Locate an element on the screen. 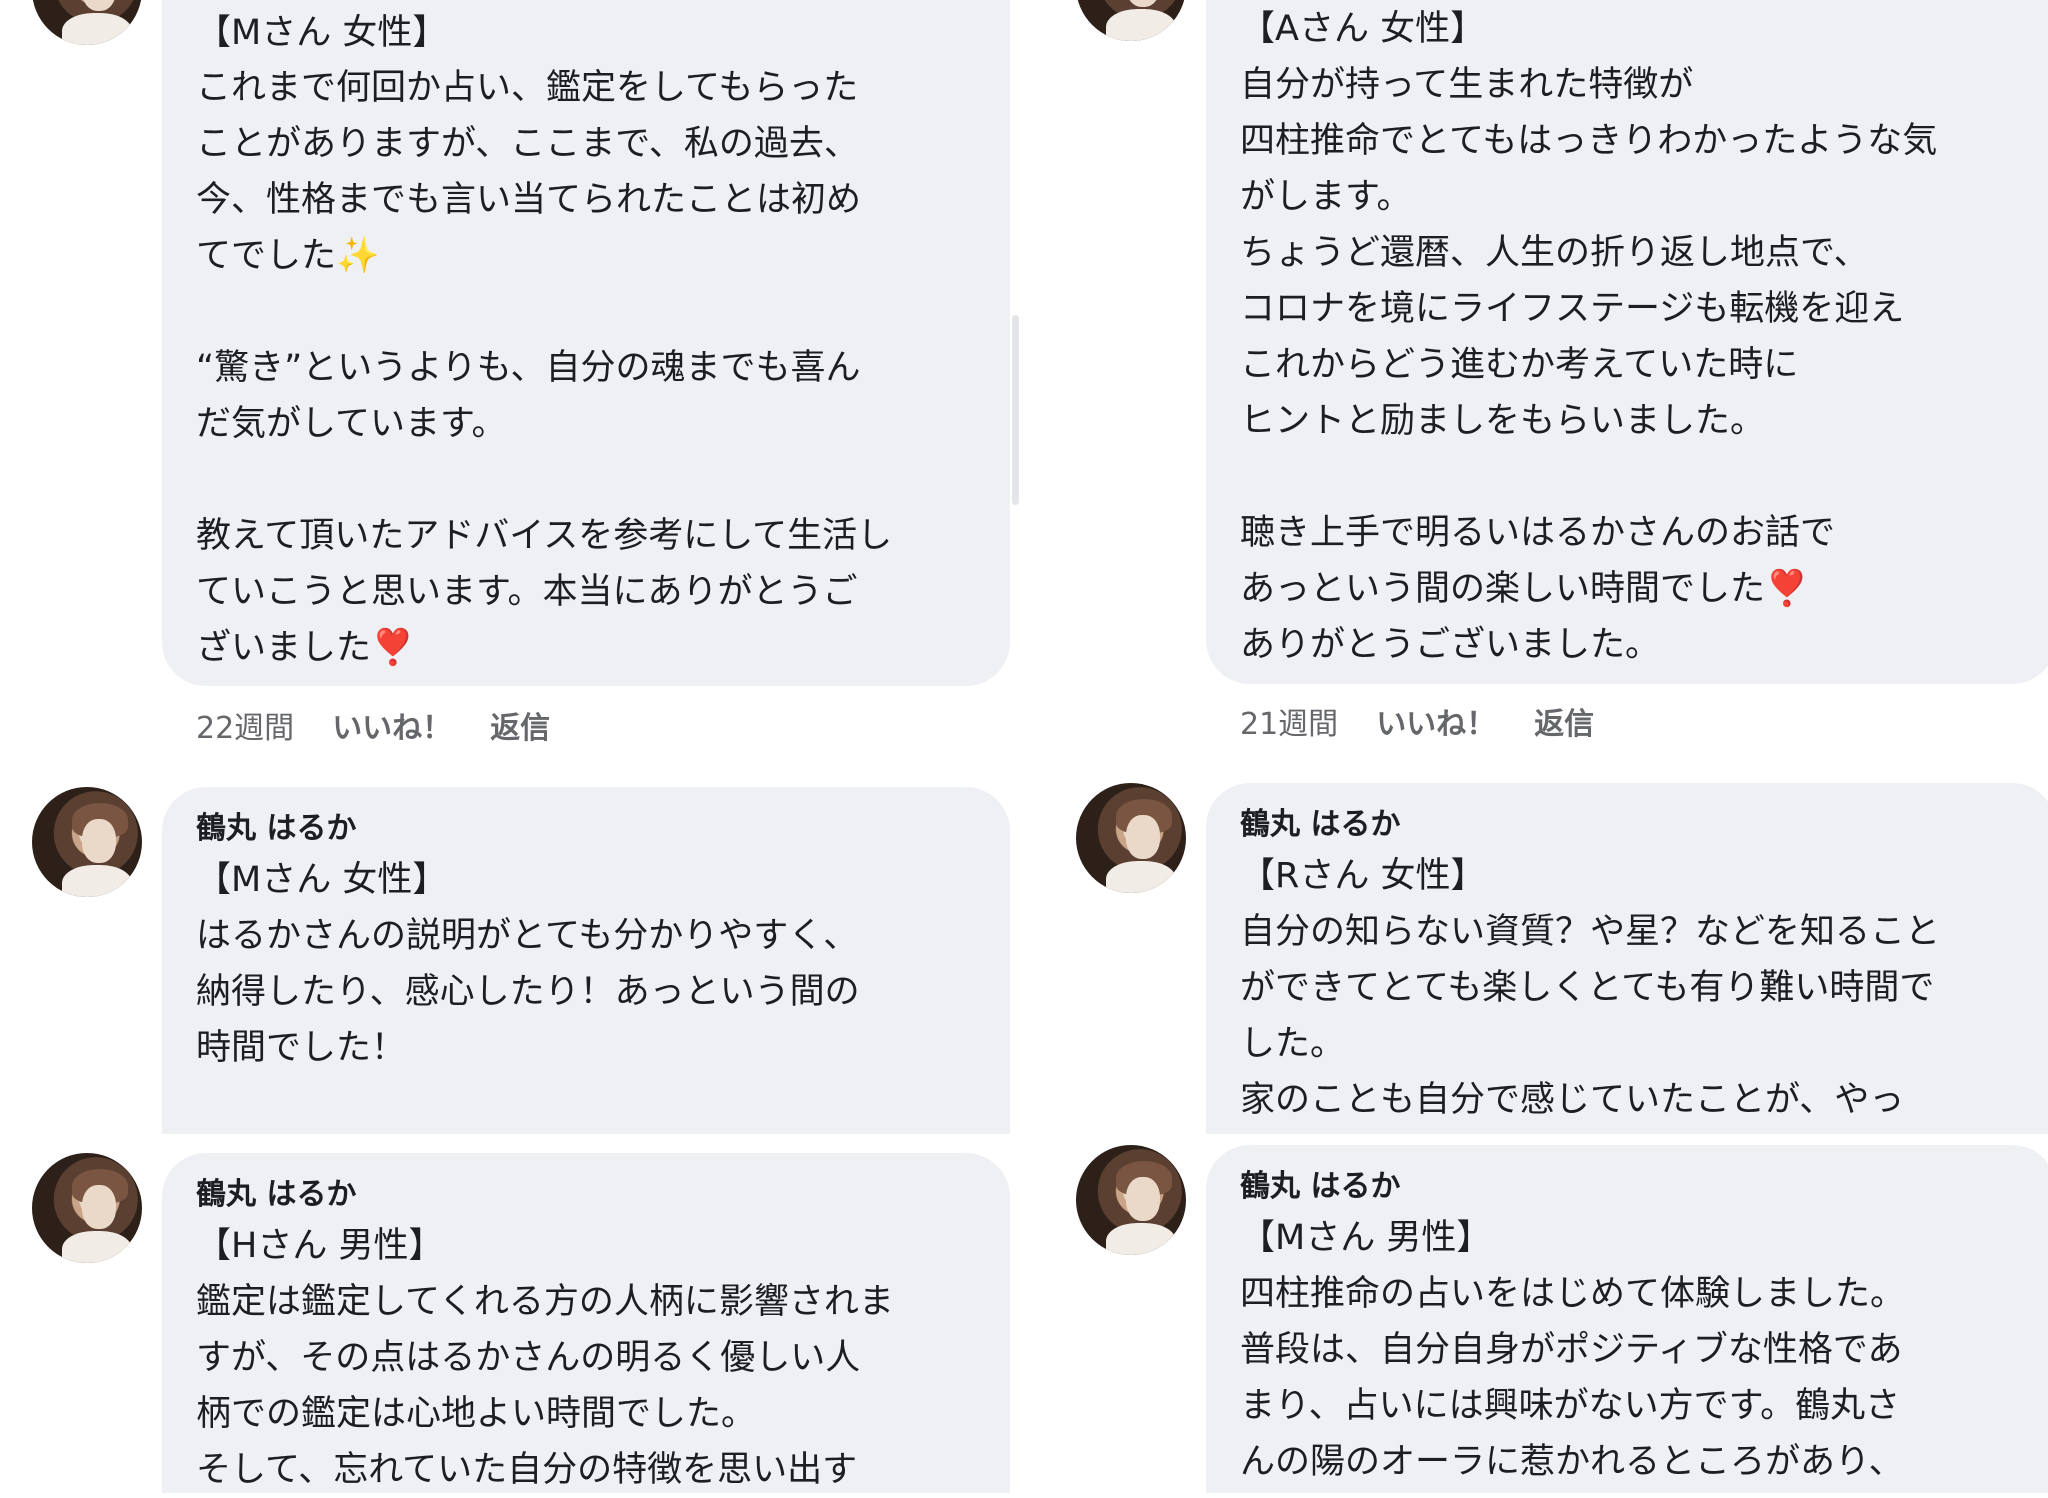  comment-text-line: 四柱推命でとてもはっきりわかったような気 is located at coordinates (1589, 141).